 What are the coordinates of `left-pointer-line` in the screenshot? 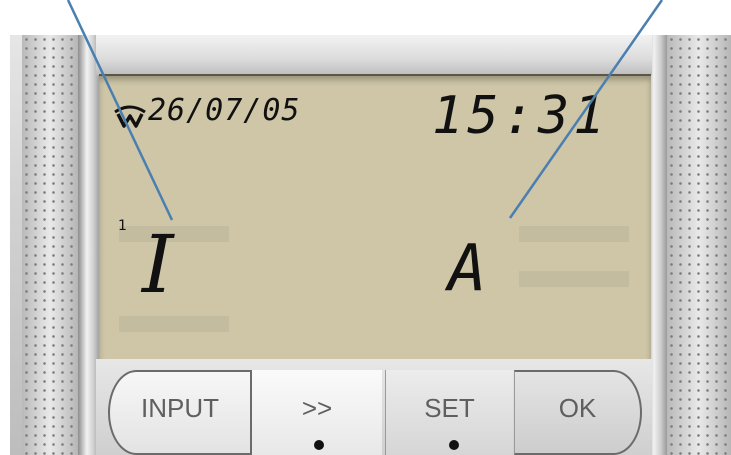 It's located at (120, 110).